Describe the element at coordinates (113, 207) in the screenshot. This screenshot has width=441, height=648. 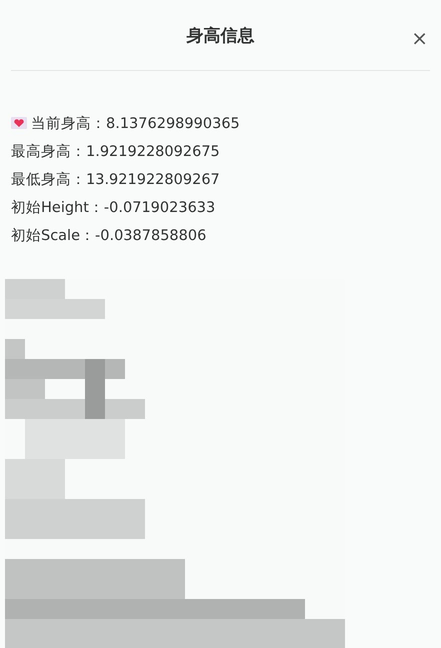
I see `info-text: 初始Height：-0.0719023633` at that location.